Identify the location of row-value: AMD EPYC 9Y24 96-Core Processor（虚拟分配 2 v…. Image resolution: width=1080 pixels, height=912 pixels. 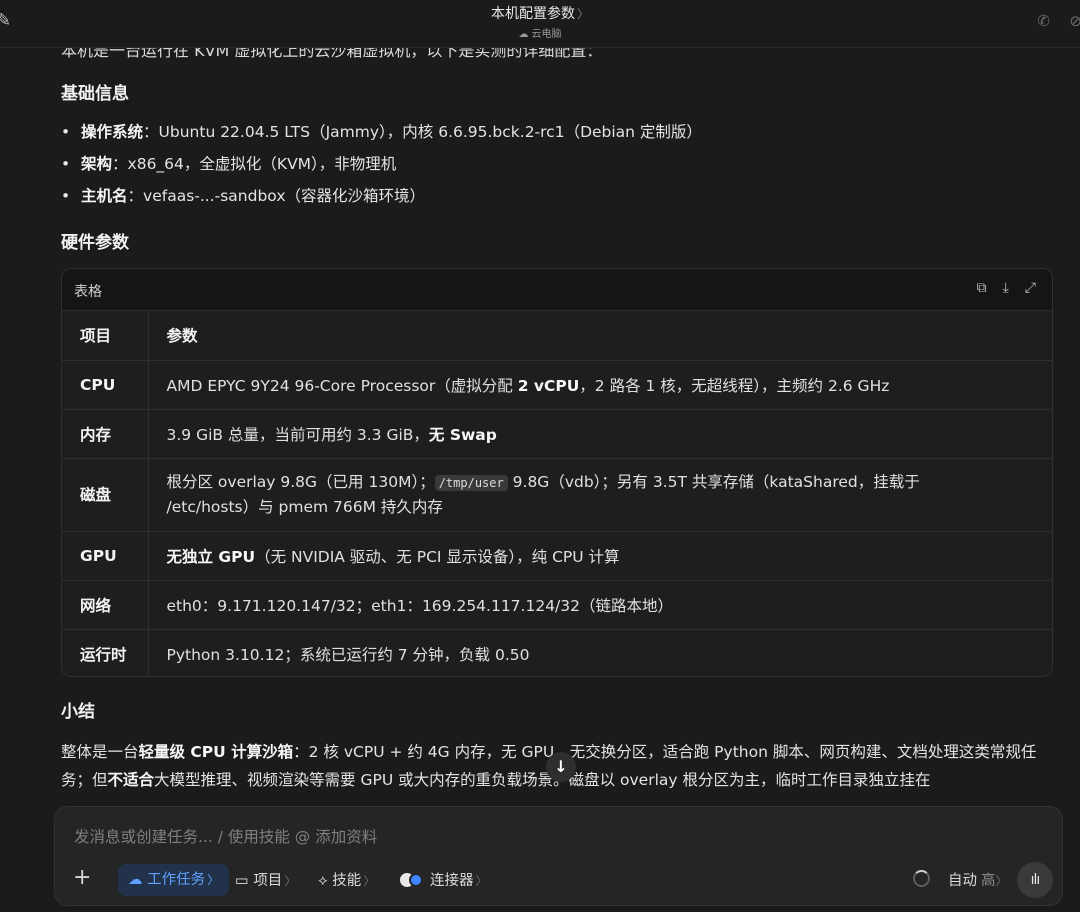
(600, 385).